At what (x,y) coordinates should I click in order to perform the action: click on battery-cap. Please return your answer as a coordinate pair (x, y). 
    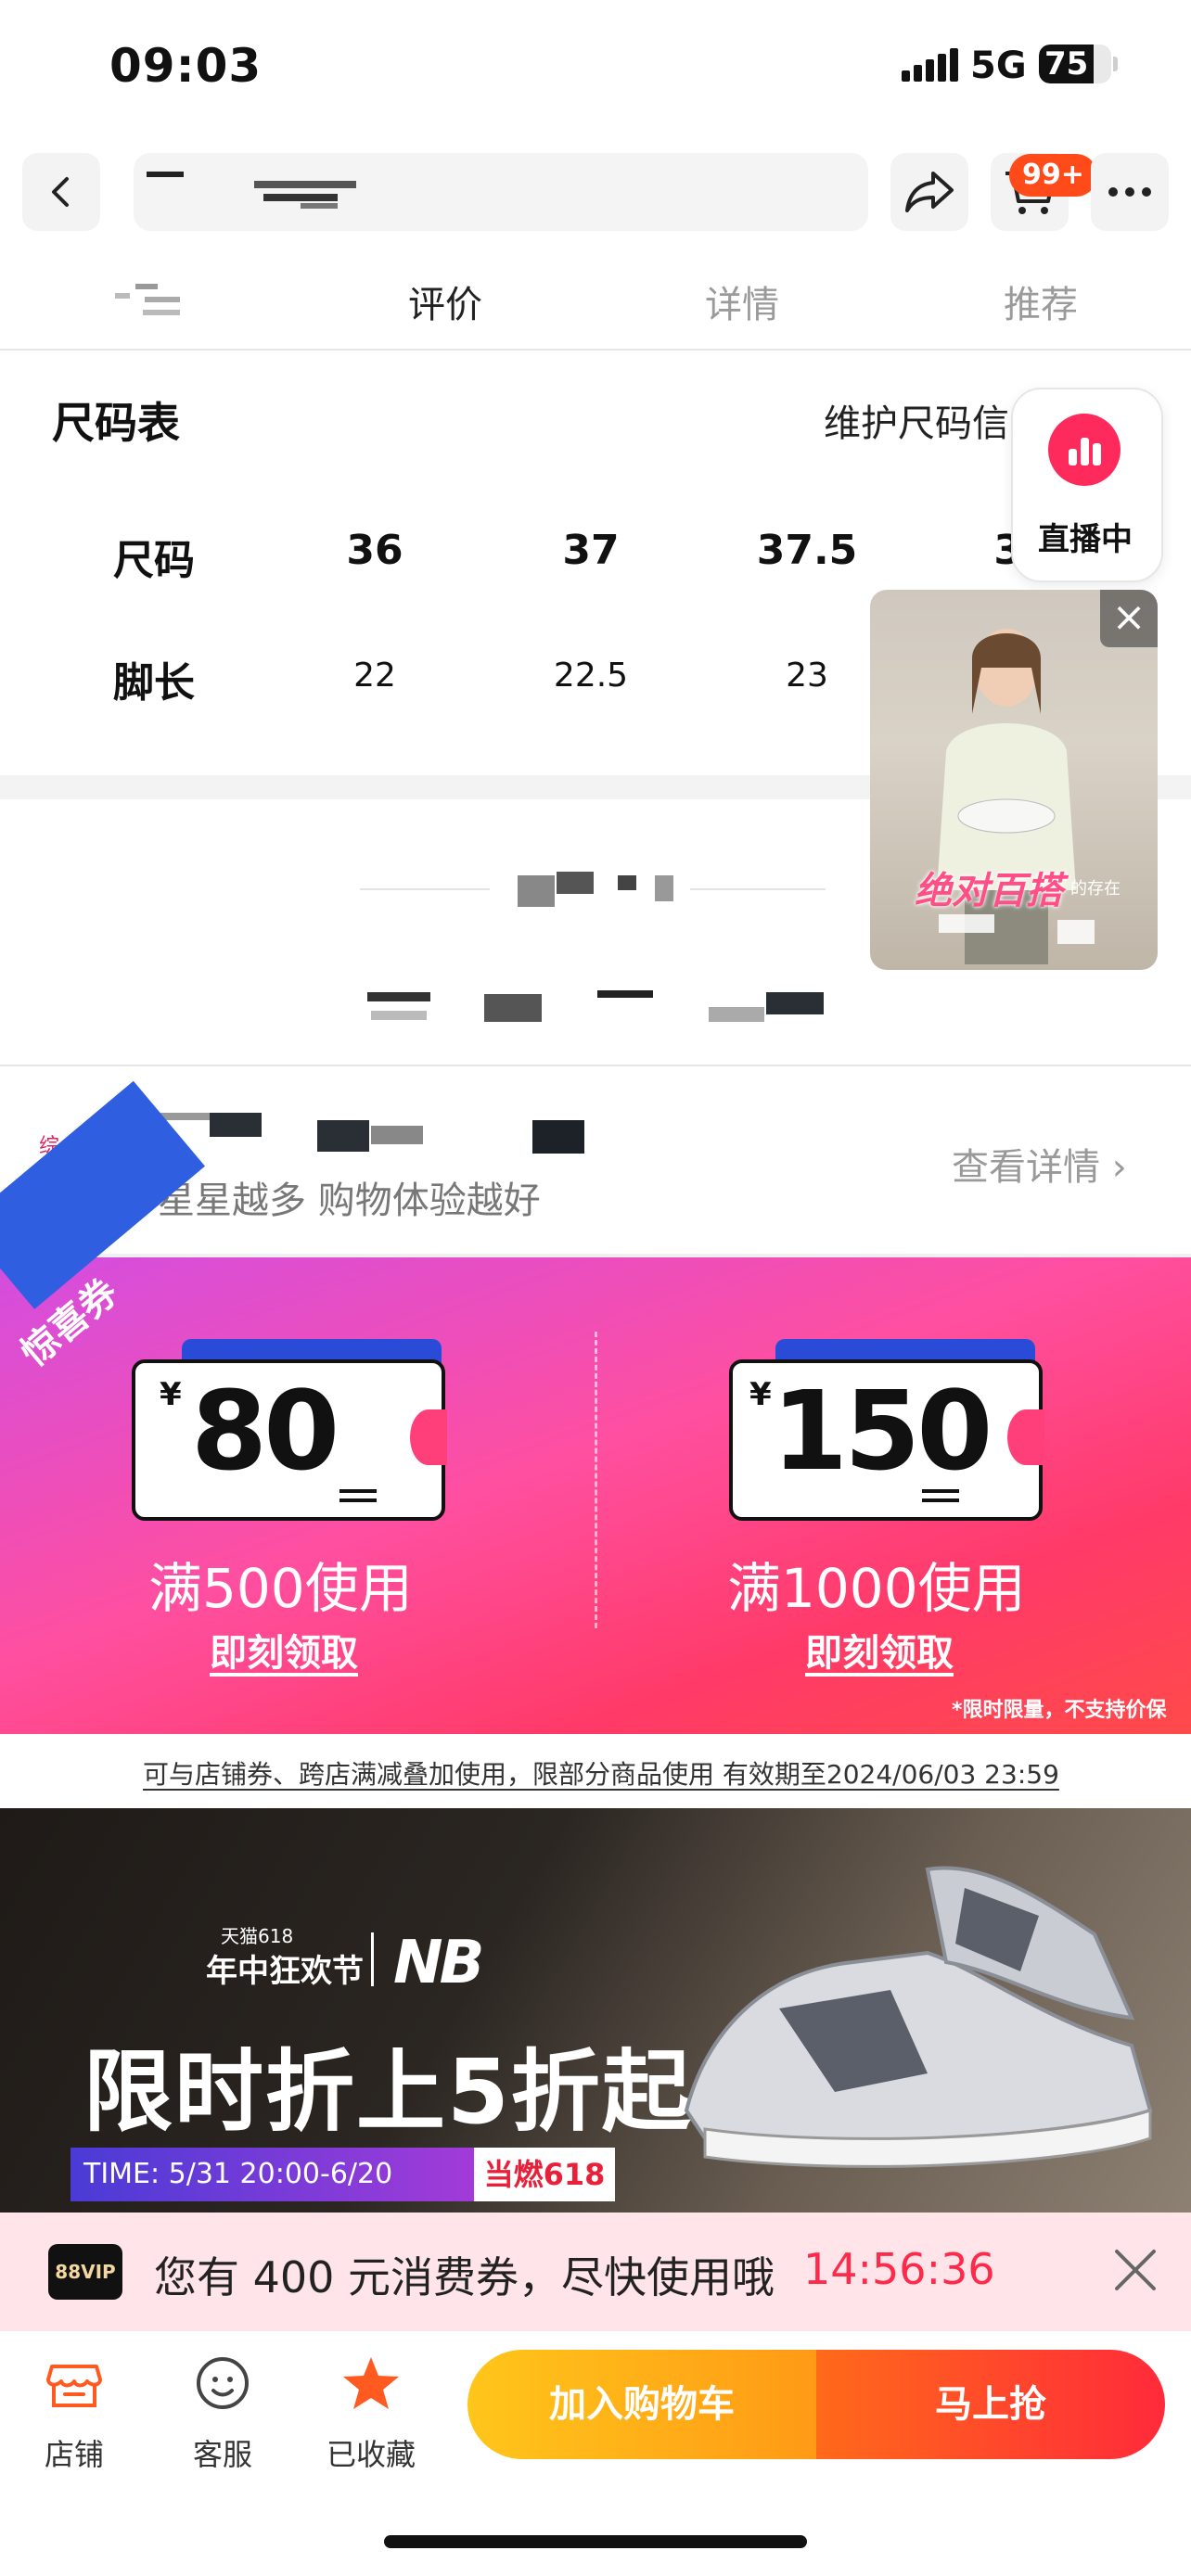
    Looking at the image, I should click on (1115, 64).